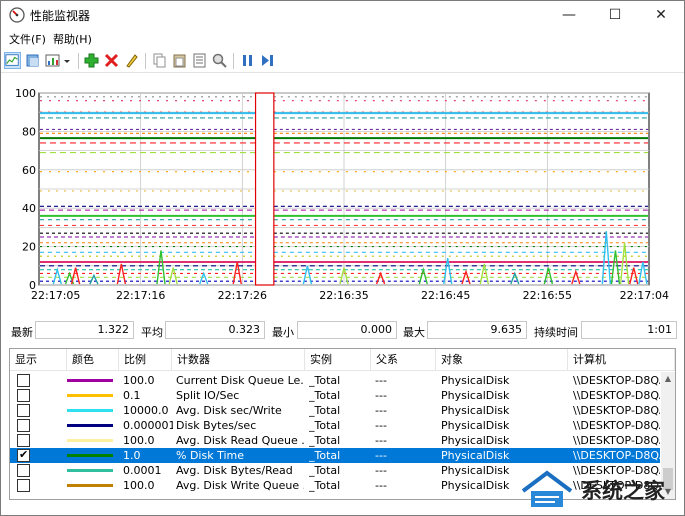 The image size is (685, 516). I want to click on paste-counters-icon, so click(179, 60).